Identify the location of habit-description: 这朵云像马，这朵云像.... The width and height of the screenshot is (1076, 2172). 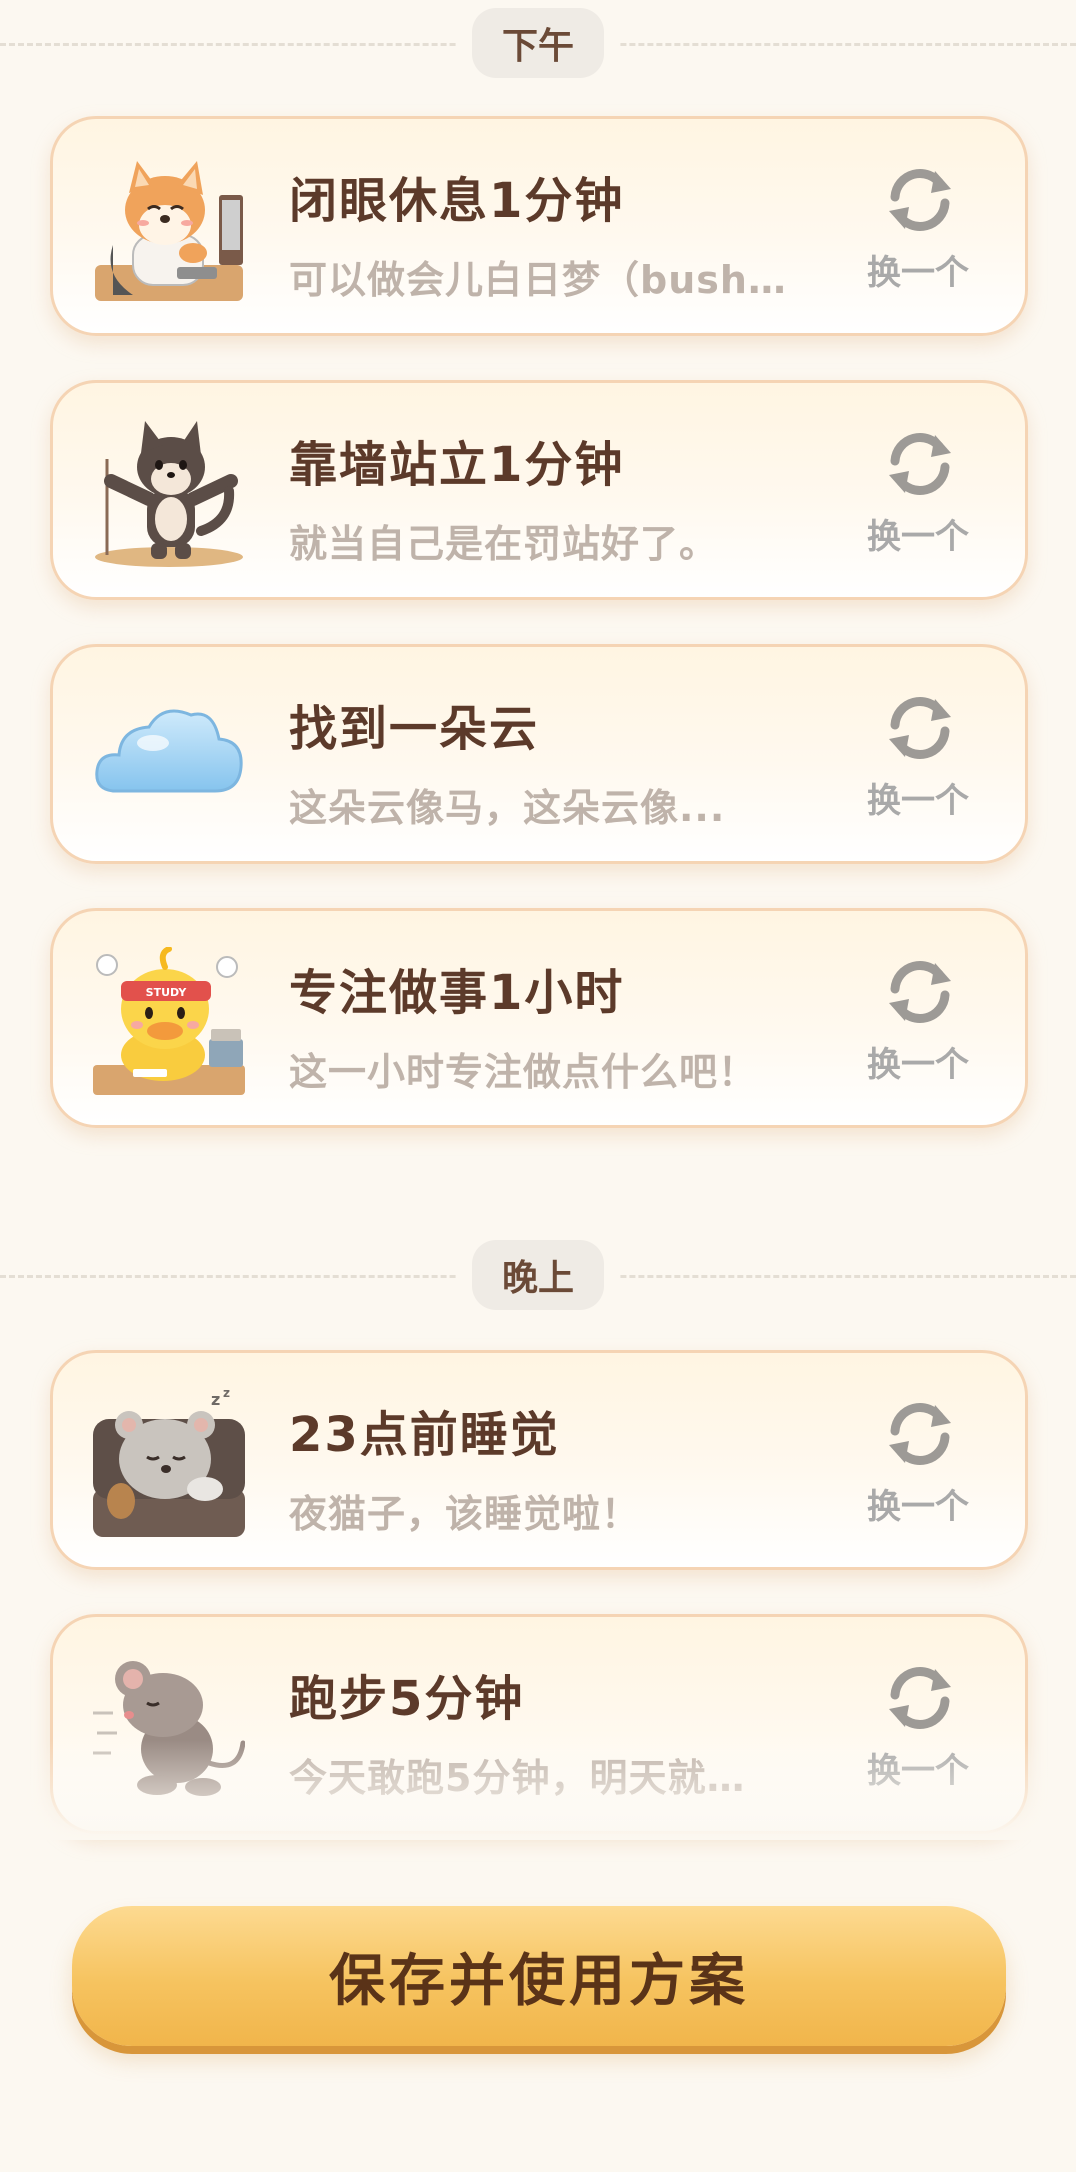
(507, 808).